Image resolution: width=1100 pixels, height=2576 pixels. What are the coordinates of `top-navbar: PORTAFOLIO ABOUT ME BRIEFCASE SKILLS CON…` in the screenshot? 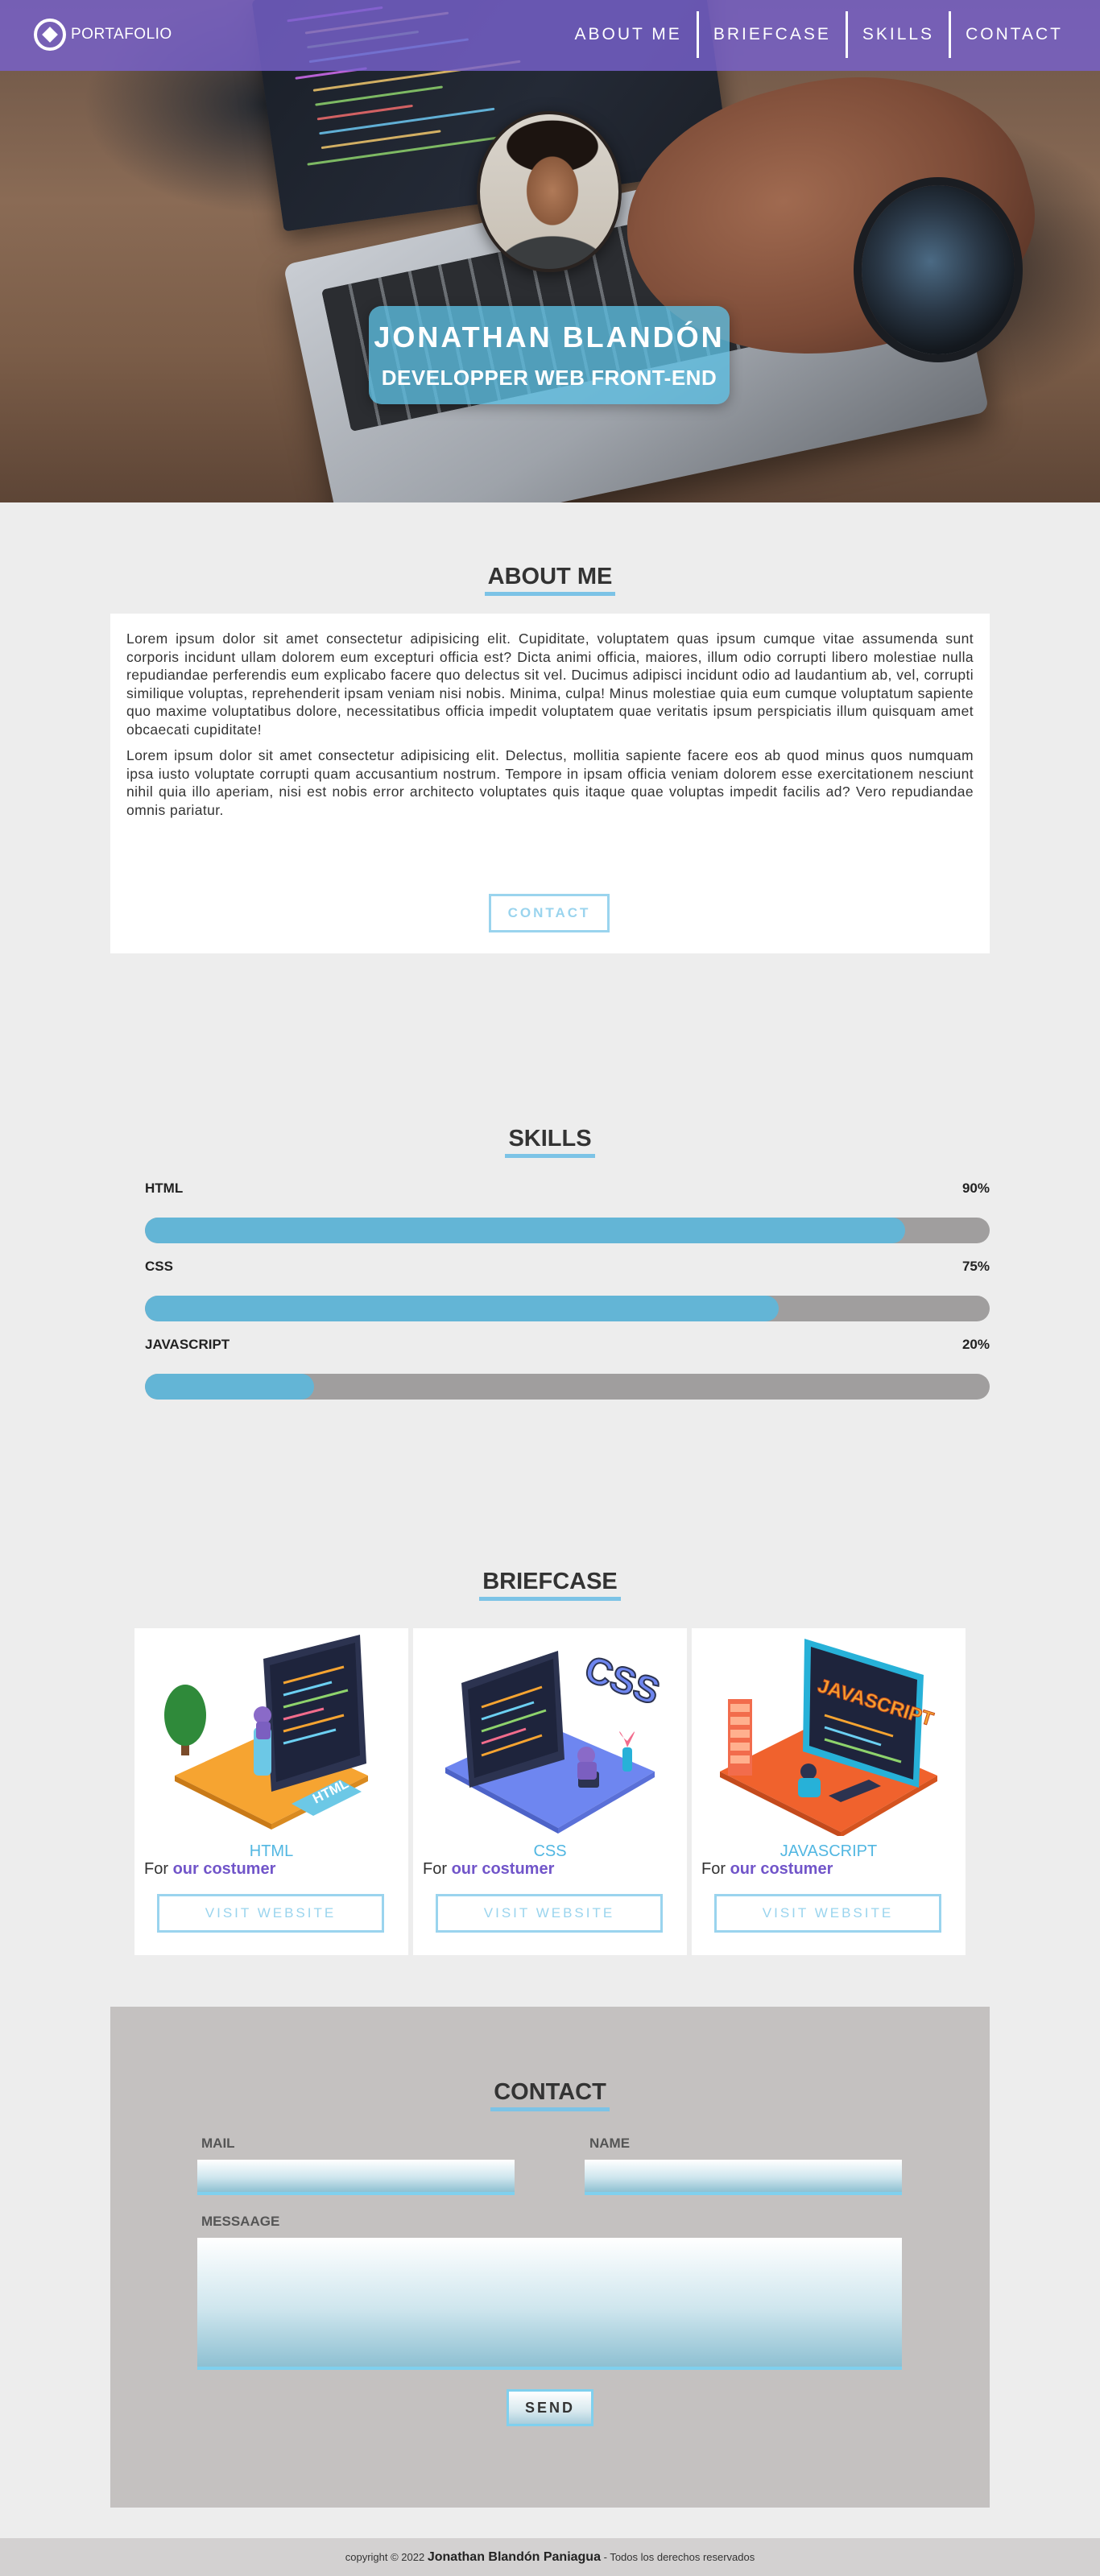 It's located at (550, 36).